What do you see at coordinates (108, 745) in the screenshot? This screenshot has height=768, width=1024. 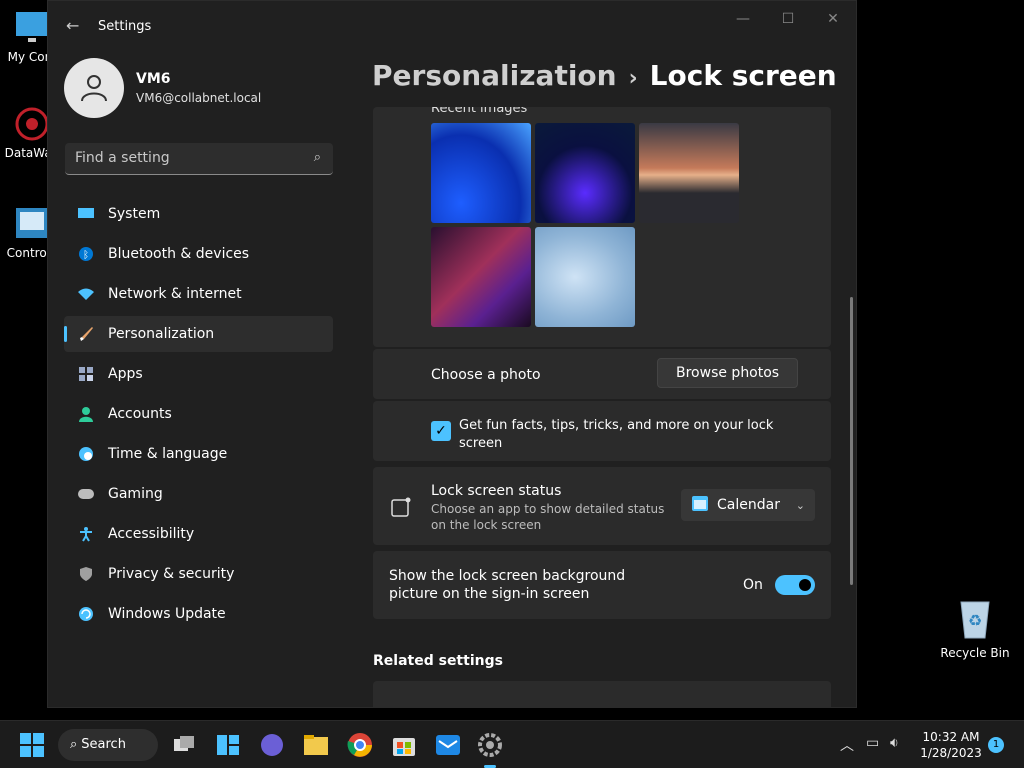 I see `taskbar-search: ⌕ Search` at bounding box center [108, 745].